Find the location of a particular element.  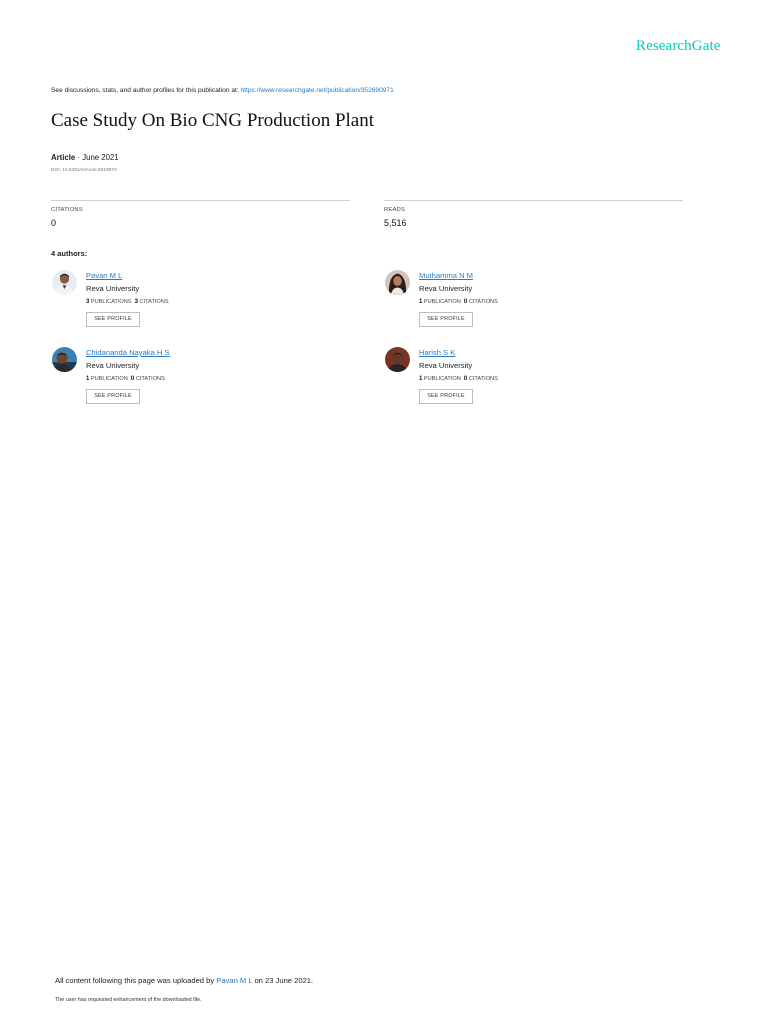

reads-value: 5,516 is located at coordinates (395, 223).